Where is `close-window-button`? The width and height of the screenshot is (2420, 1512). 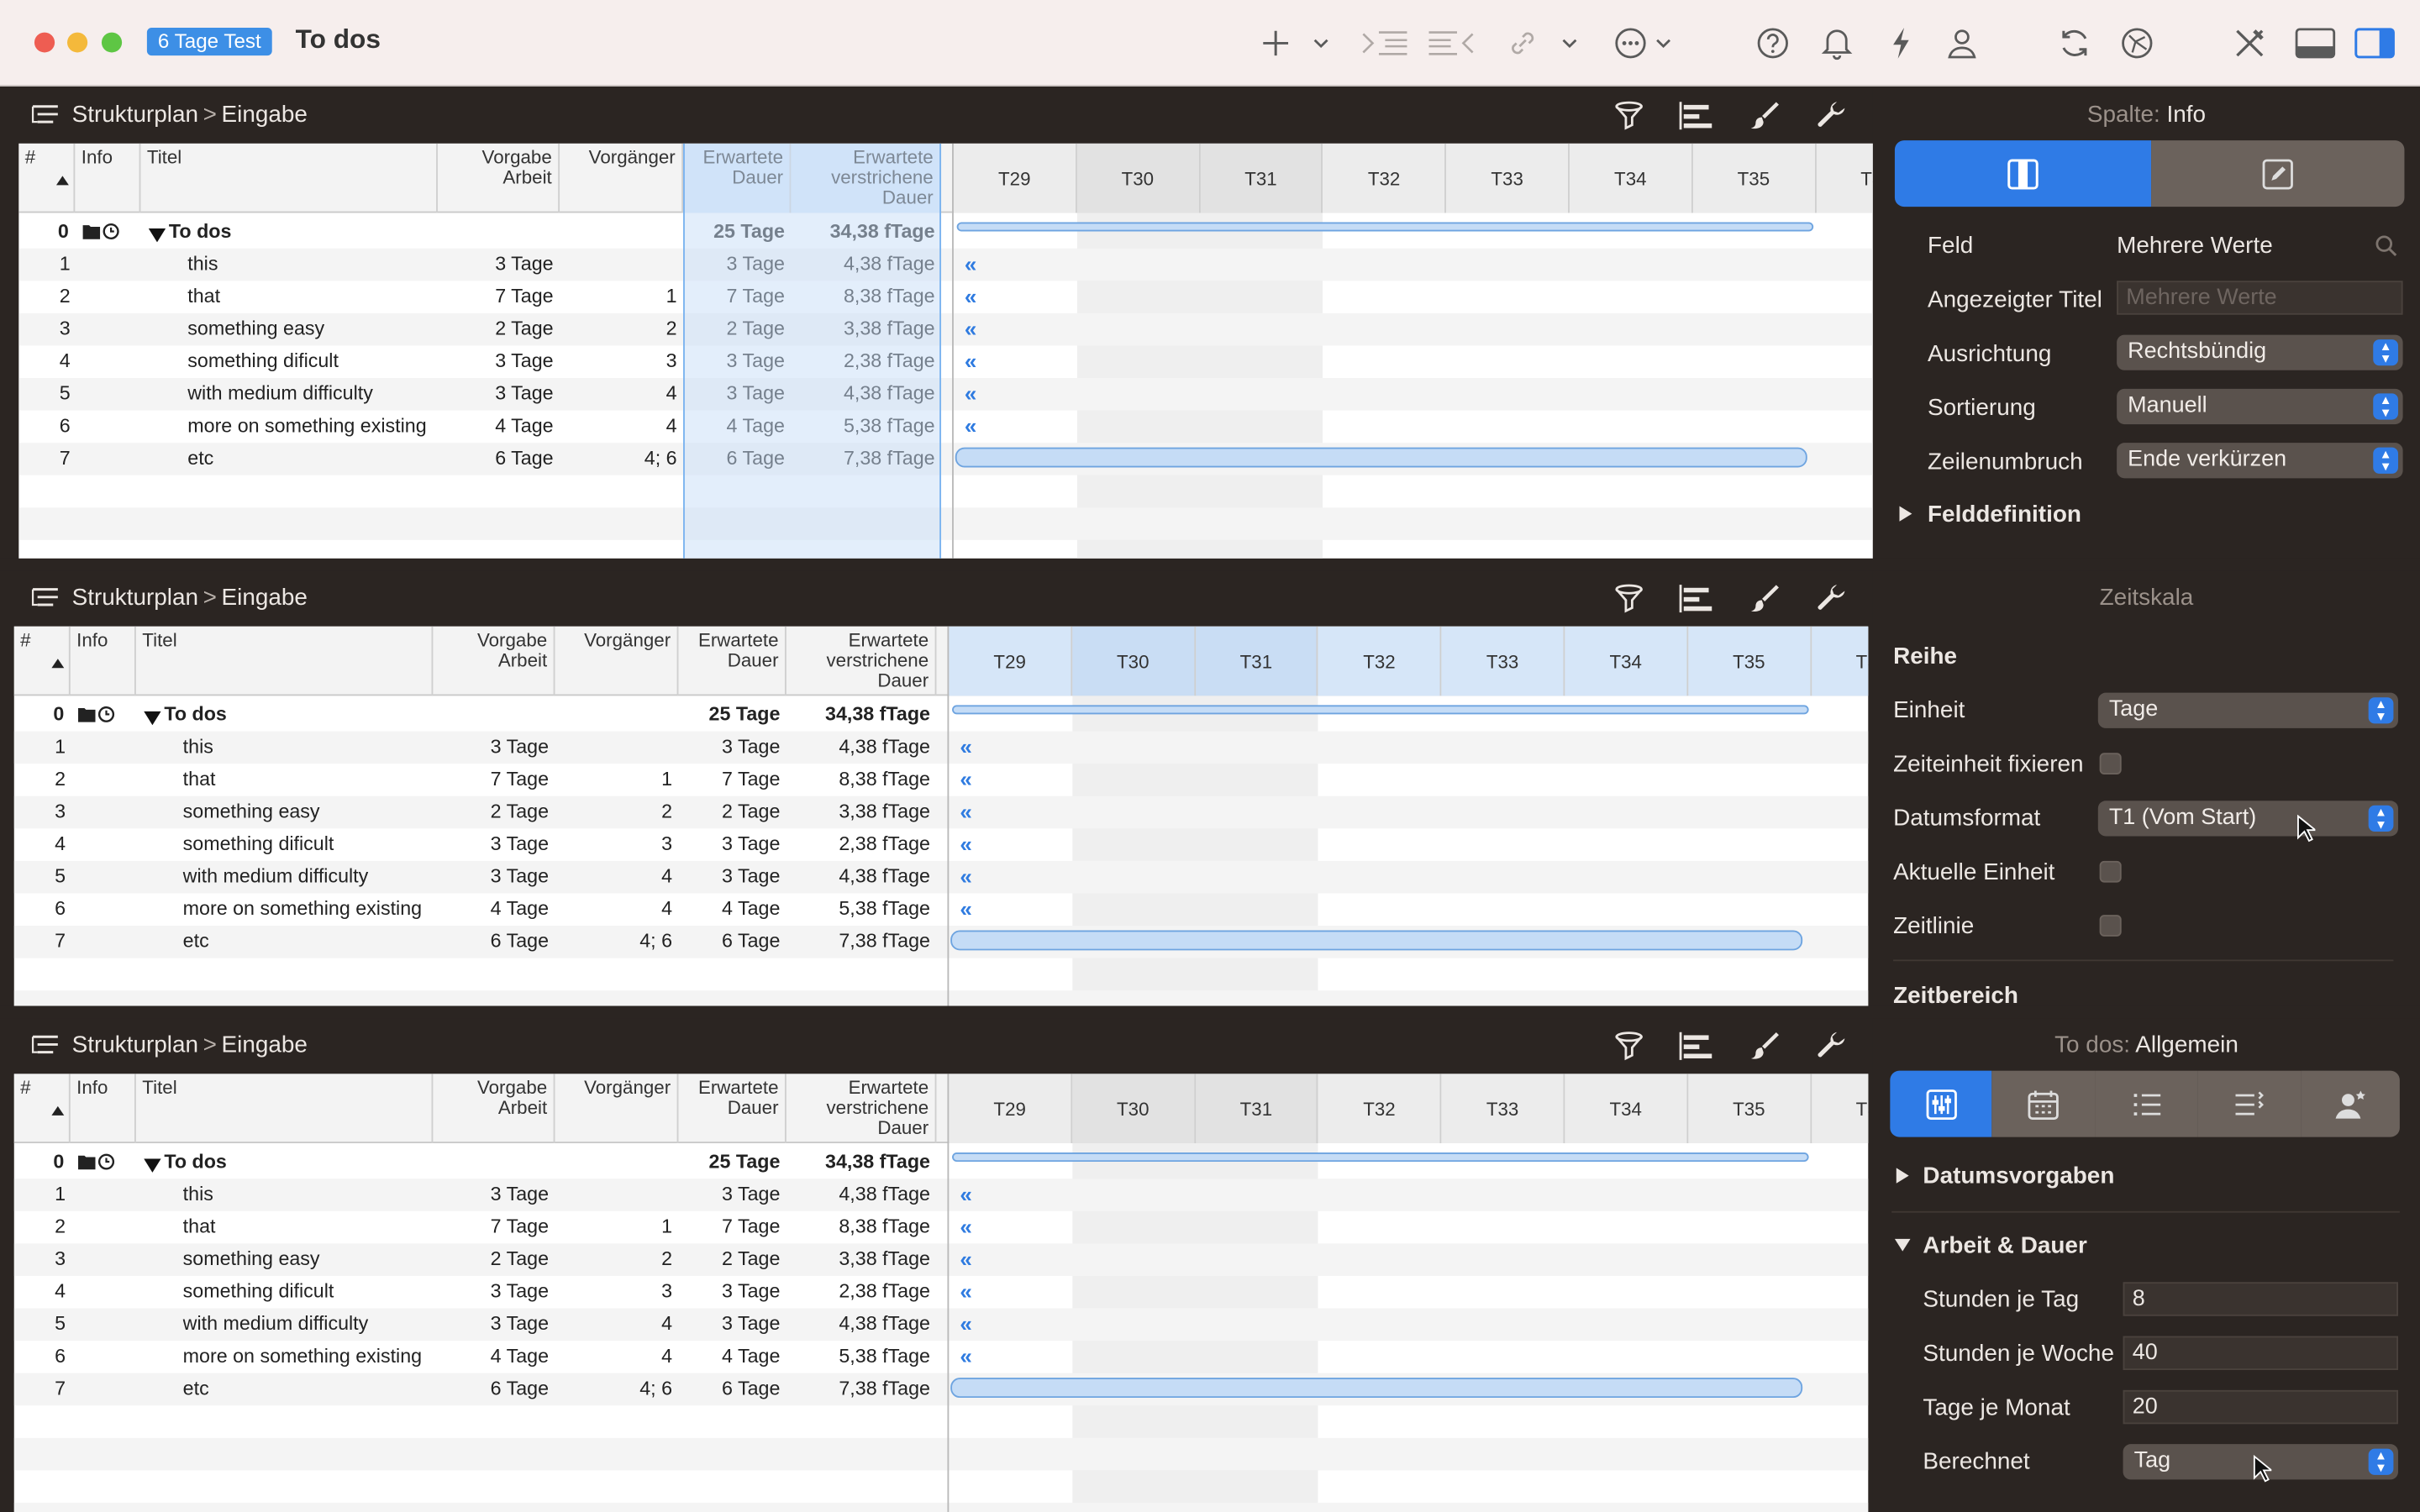
close-window-button is located at coordinates (44, 42).